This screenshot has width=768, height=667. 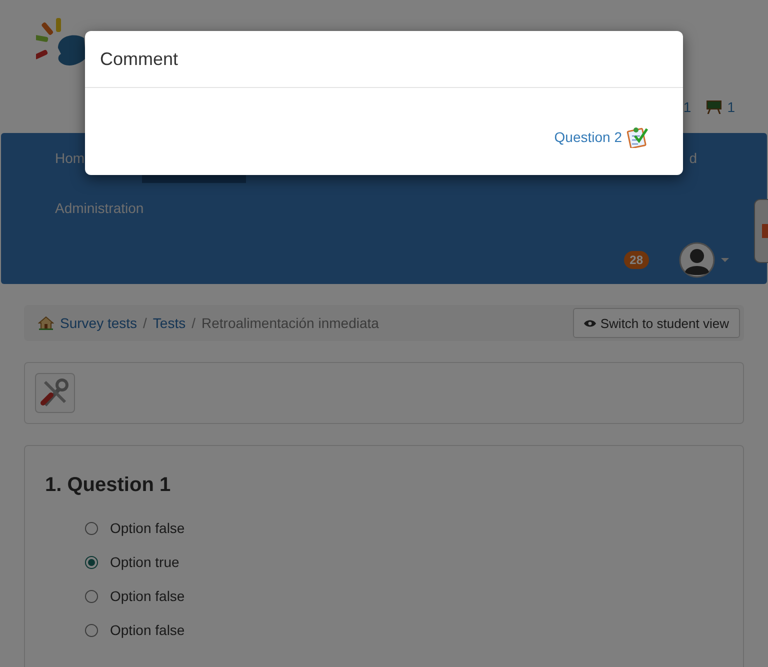 I want to click on breadcrumb-link: Tests, so click(x=169, y=323).